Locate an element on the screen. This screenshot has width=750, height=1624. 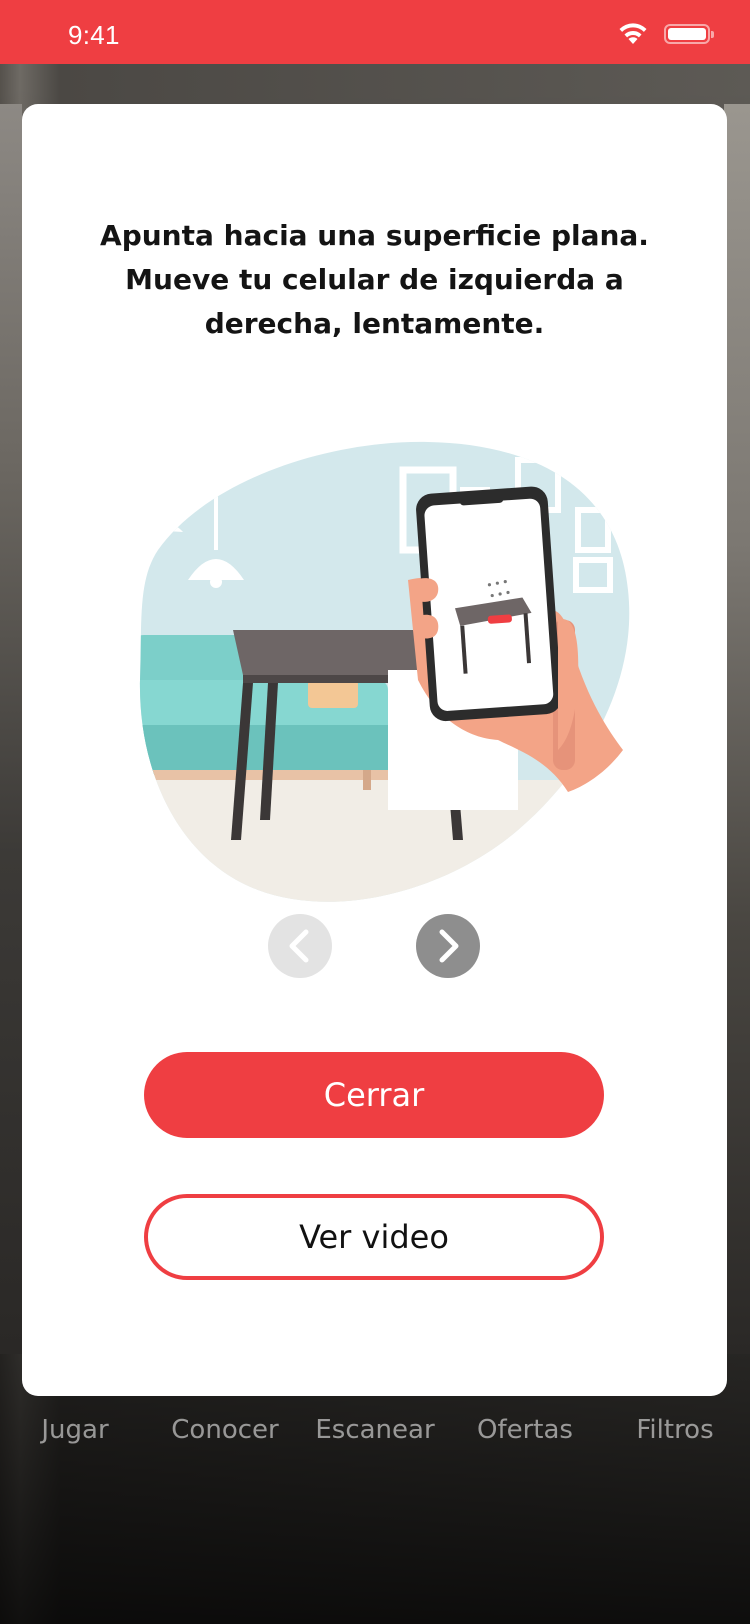
nav-item-filtros: Filtros is located at coordinates (675, 1430).